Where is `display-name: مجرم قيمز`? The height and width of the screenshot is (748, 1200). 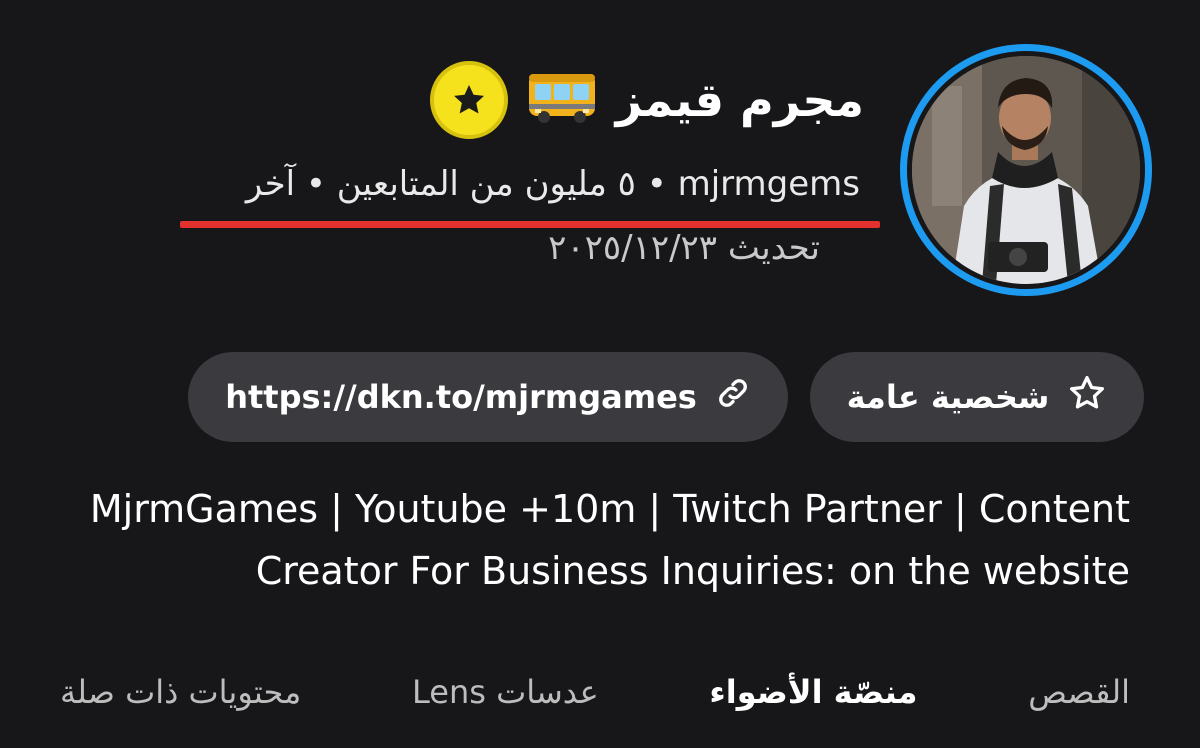 display-name: مجرم قيمز is located at coordinates (739, 100).